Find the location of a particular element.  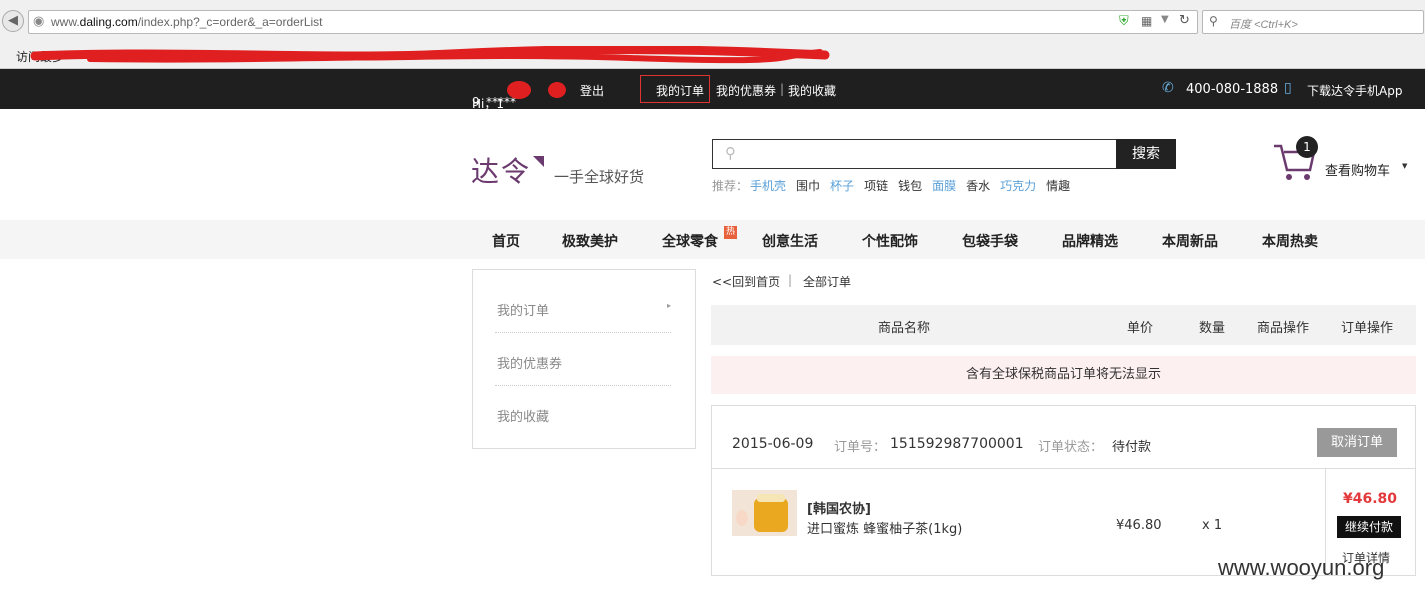

my-coupons-link: 我的优惠券 is located at coordinates (746, 90).